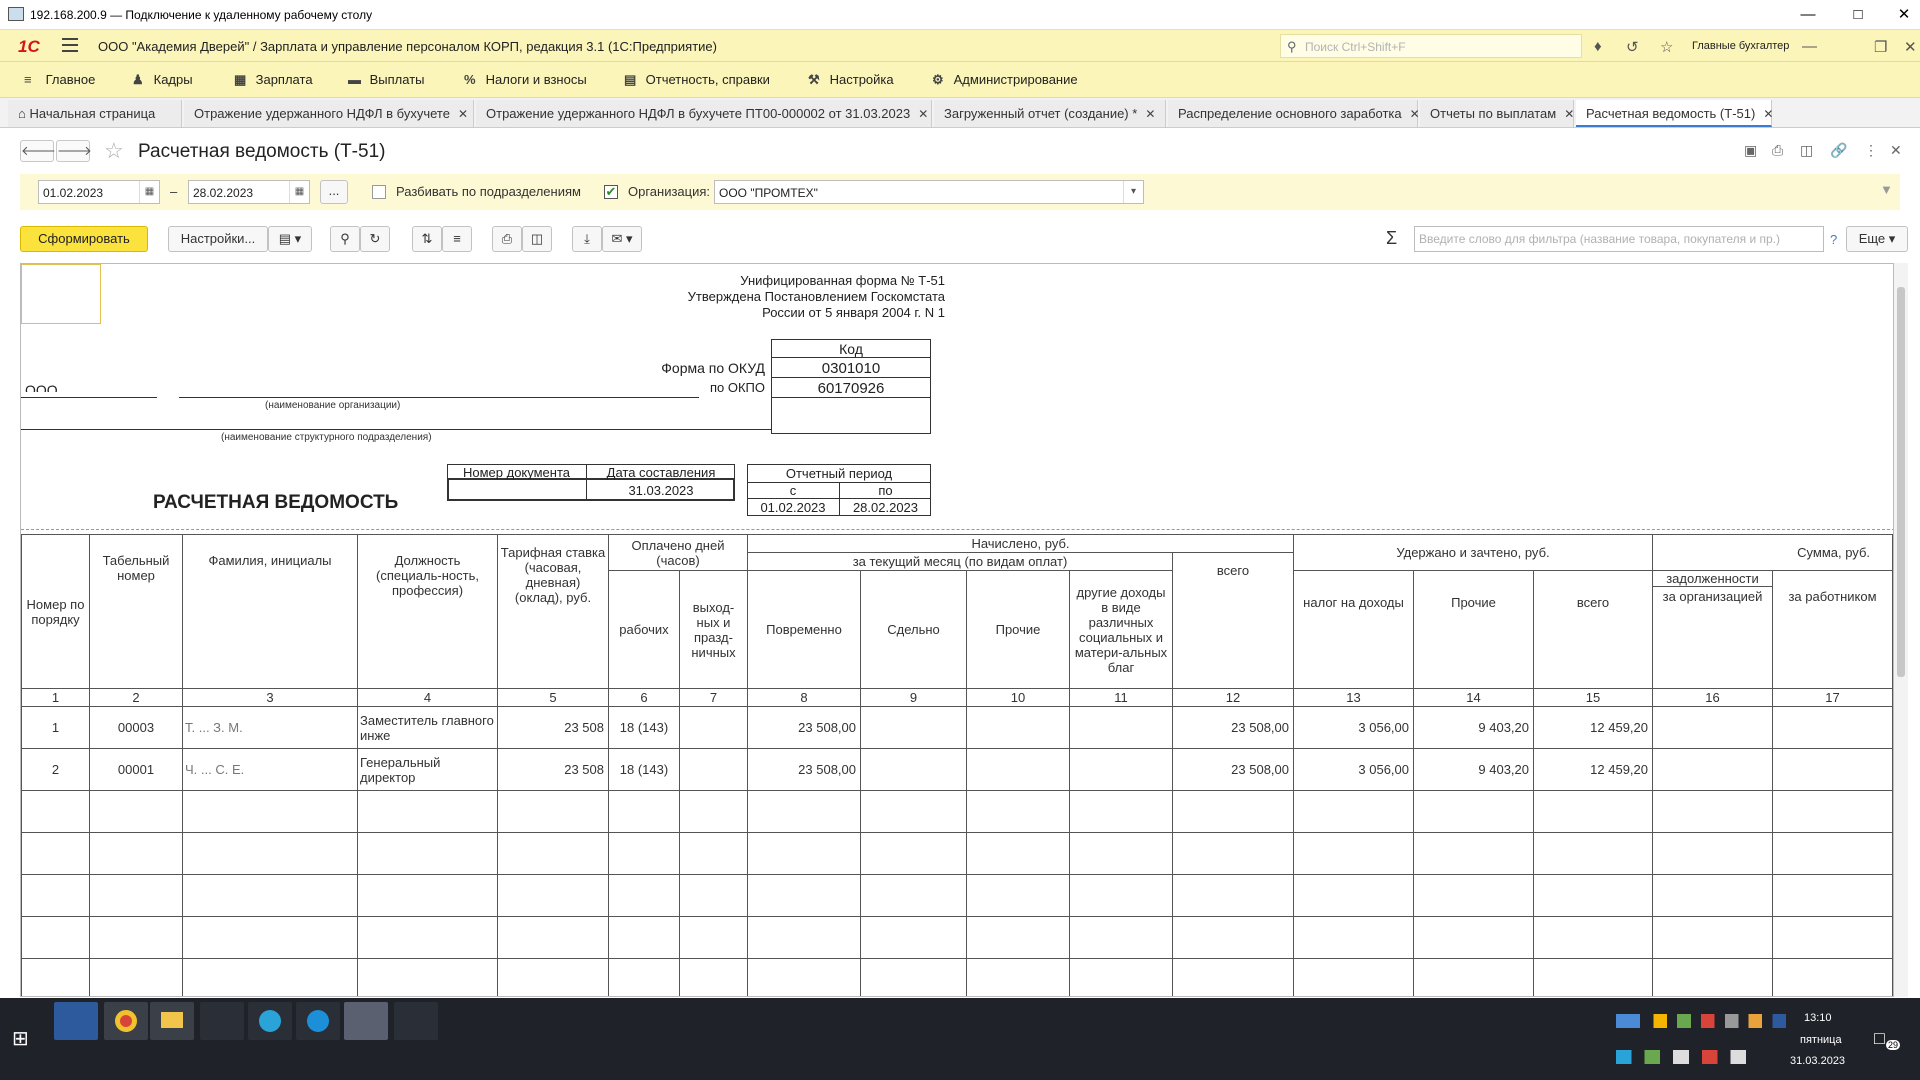  What do you see at coordinates (1391, 238) in the screenshot?
I see `sum-icon: Σ` at bounding box center [1391, 238].